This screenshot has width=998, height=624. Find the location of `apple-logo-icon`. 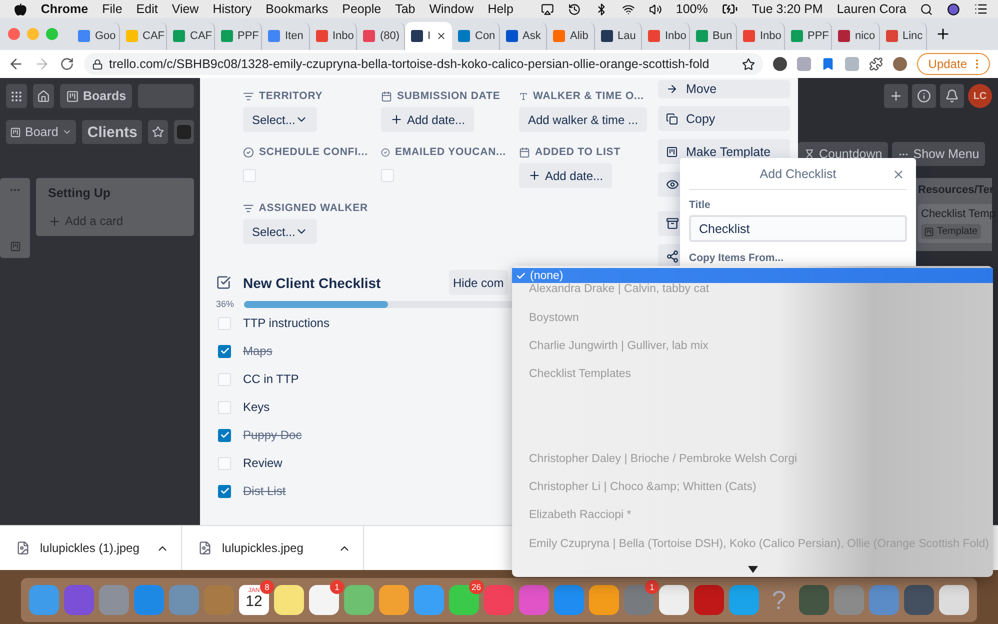

apple-logo-icon is located at coordinates (20, 9).